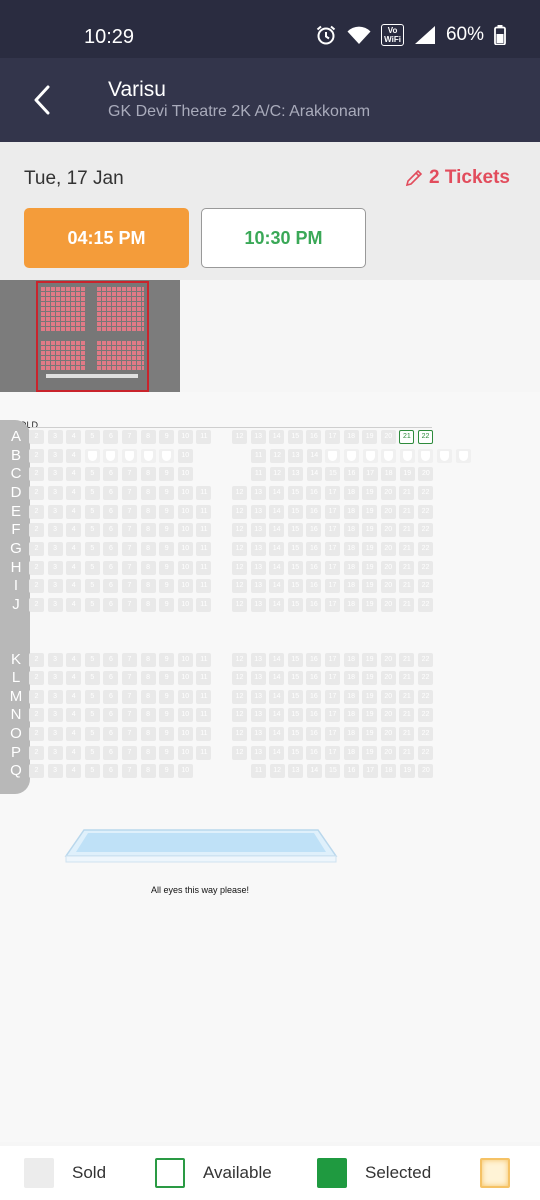 This screenshot has height=1200, width=540. I want to click on show-date: Tue, 17 Jan, so click(74, 179).